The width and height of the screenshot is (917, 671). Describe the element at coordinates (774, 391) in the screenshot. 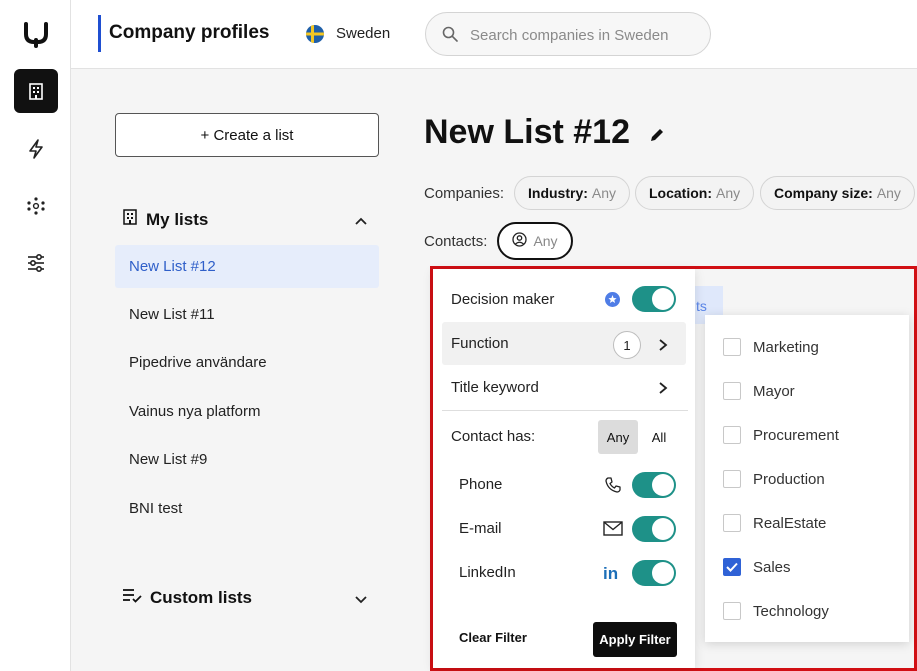

I see `option-label: Mayor` at that location.